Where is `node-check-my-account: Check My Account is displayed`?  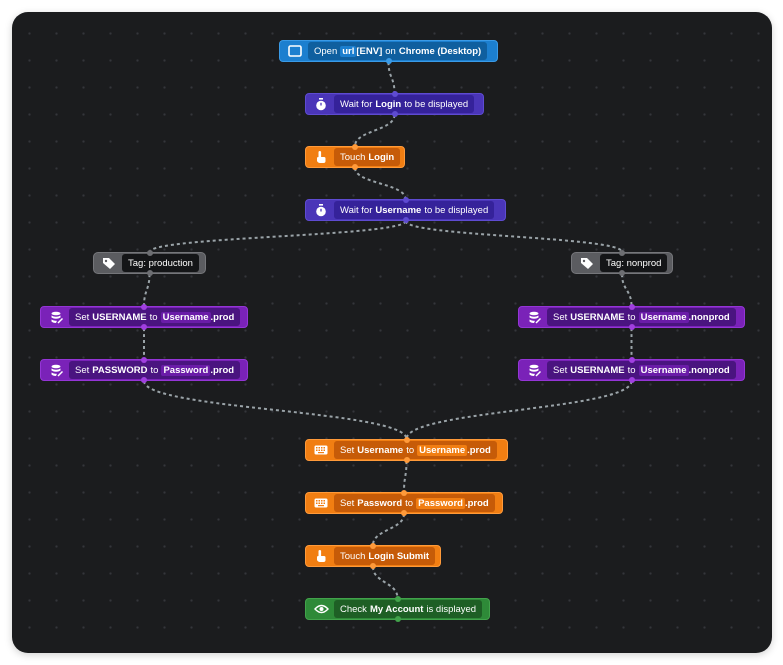 node-check-my-account: Check My Account is displayed is located at coordinates (397, 609).